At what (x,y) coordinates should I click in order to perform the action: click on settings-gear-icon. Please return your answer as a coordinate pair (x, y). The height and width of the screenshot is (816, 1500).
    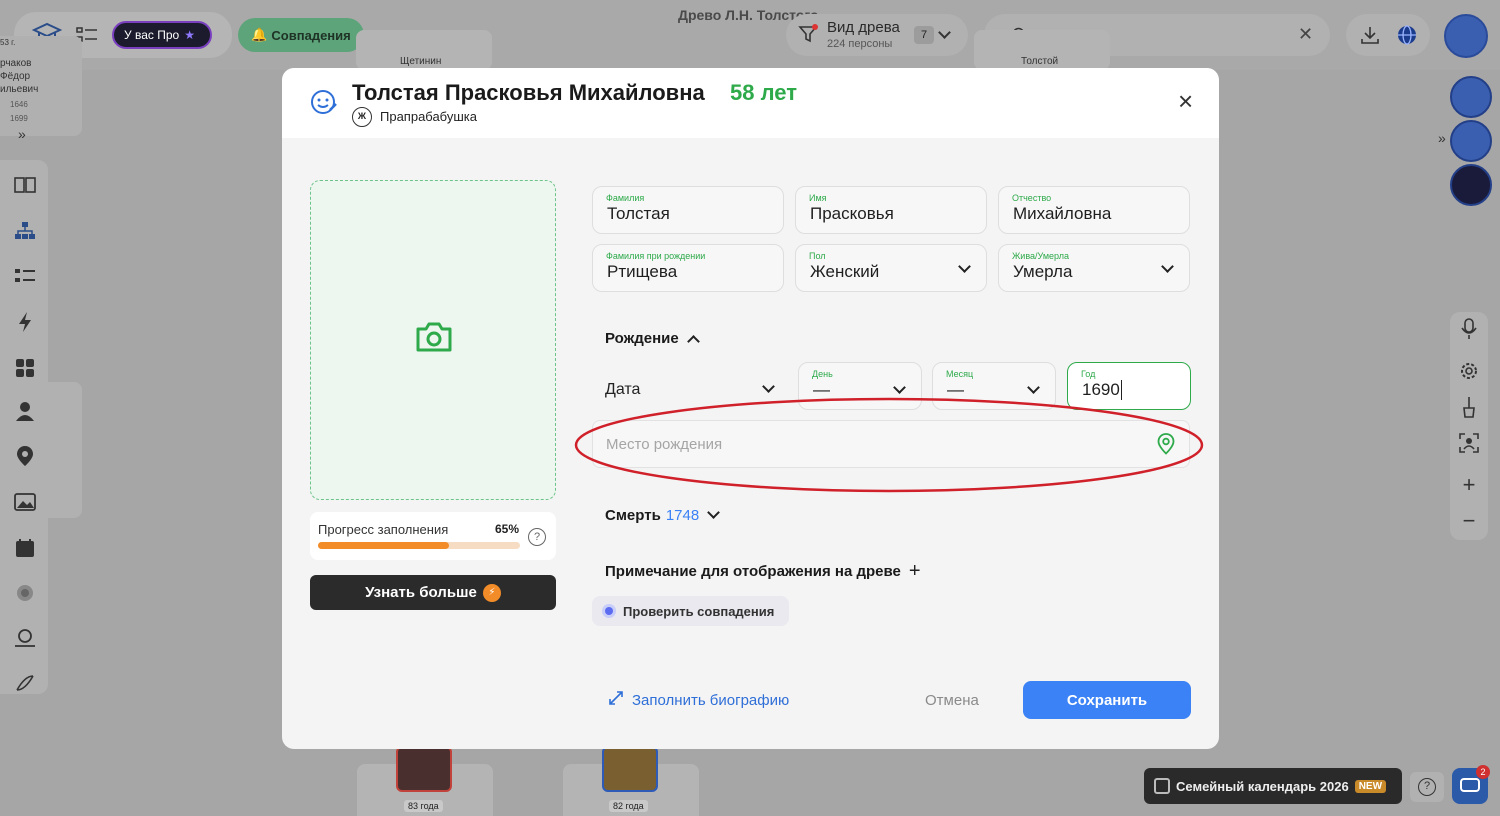
    Looking at the image, I should click on (1469, 371).